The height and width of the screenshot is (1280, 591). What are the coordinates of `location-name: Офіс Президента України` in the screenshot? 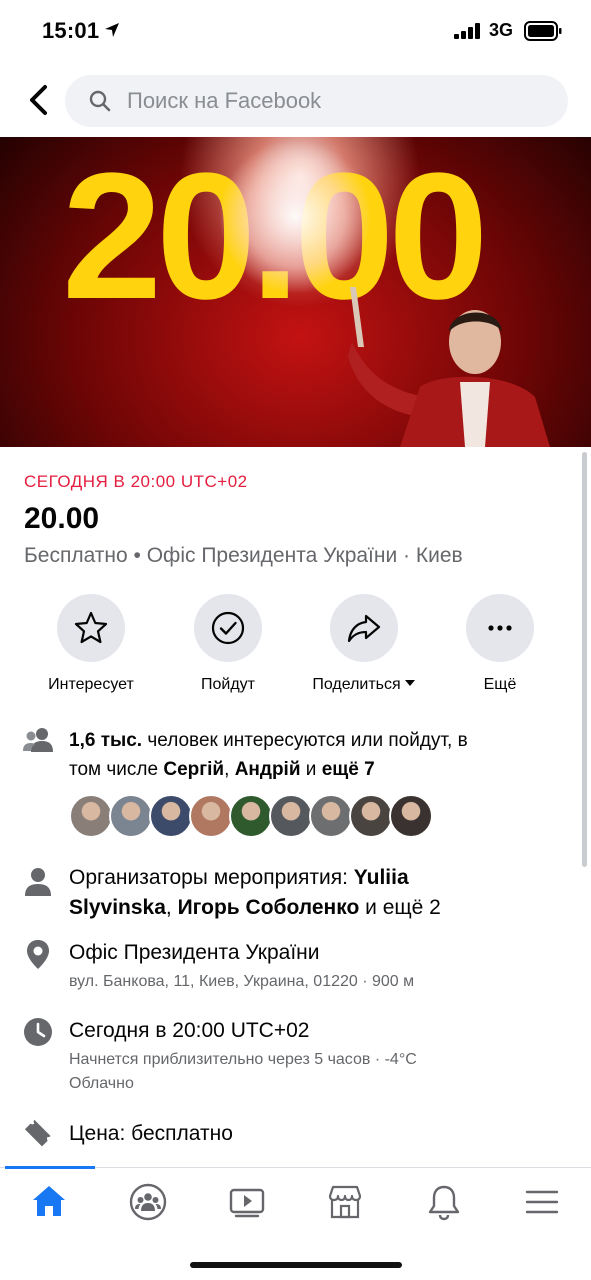 It's located at (194, 953).